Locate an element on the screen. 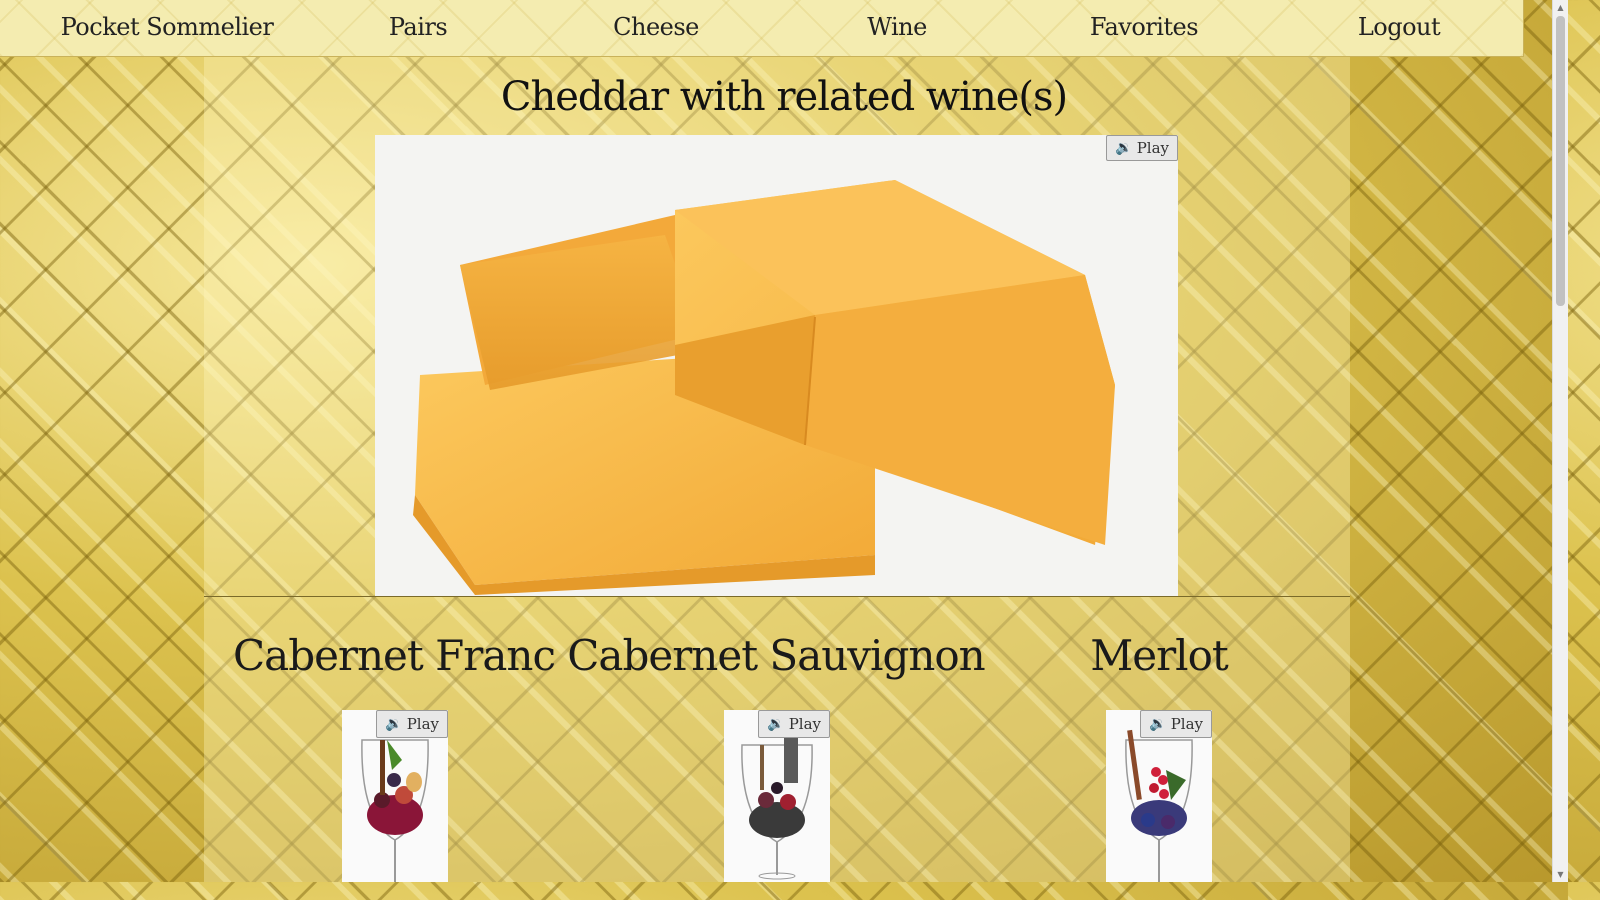  wine-name-cabernet-sauvignon: Cabernet Sauvignon is located at coordinates (776, 655).